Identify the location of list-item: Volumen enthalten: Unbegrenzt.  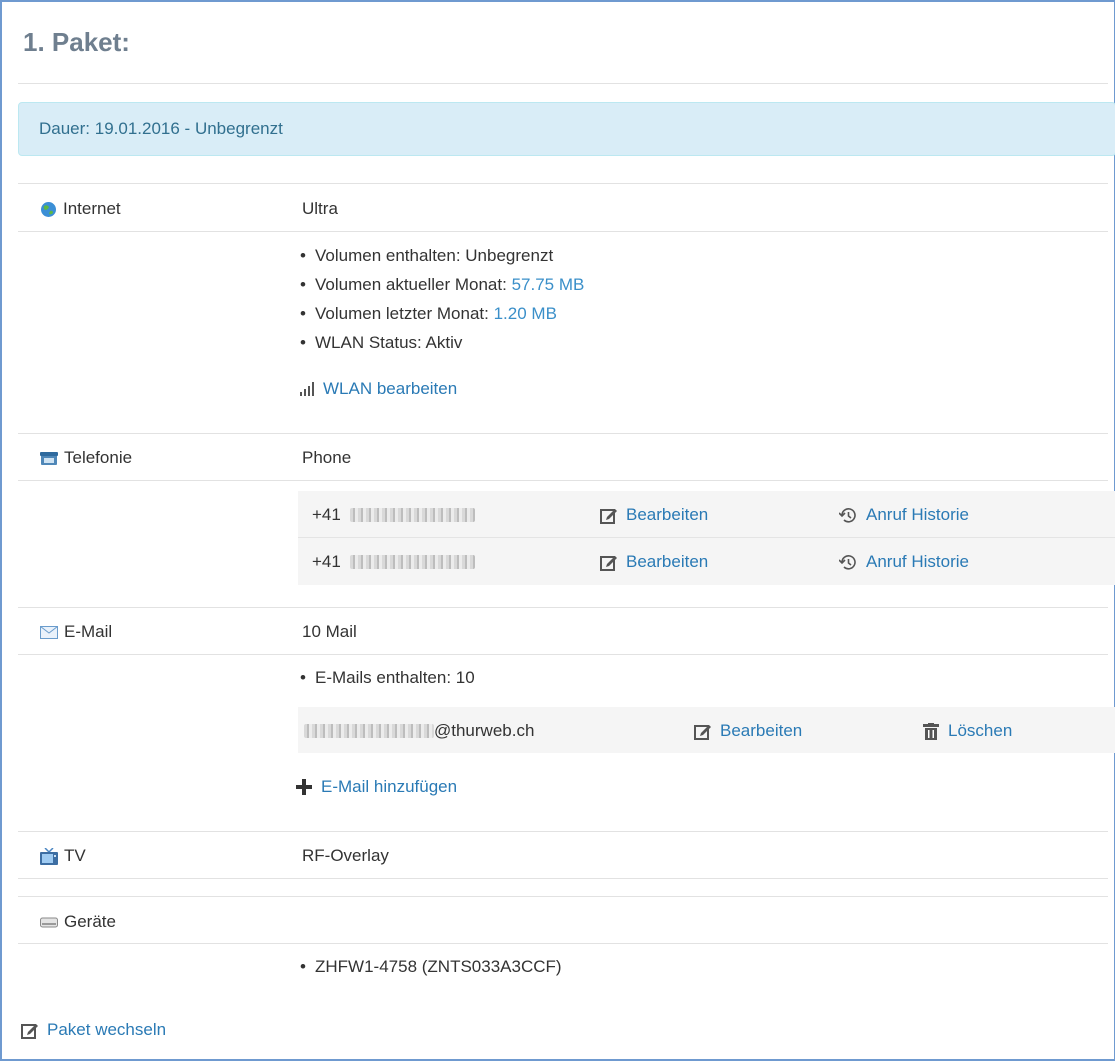
(442, 259).